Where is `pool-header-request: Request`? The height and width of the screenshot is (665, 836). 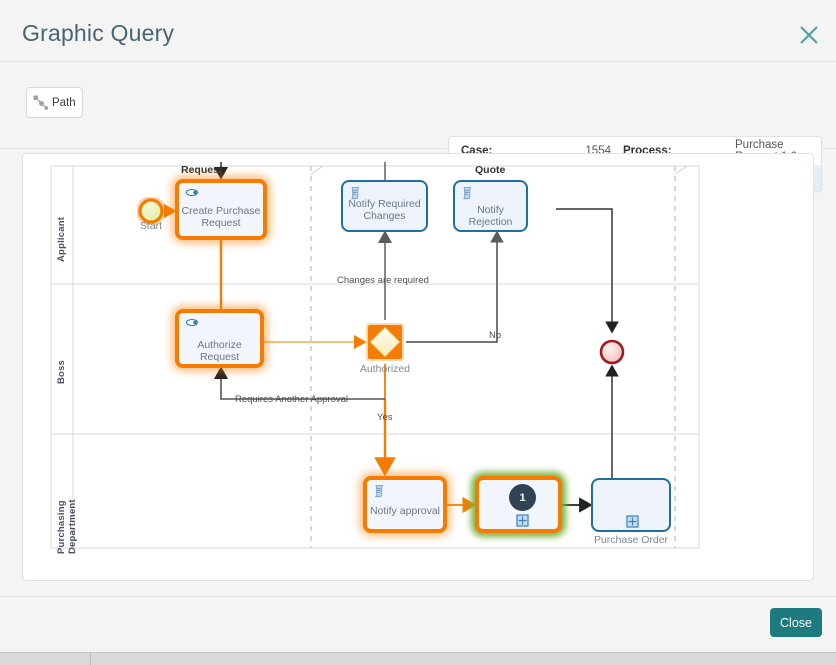
pool-header-request: Request is located at coordinates (202, 170).